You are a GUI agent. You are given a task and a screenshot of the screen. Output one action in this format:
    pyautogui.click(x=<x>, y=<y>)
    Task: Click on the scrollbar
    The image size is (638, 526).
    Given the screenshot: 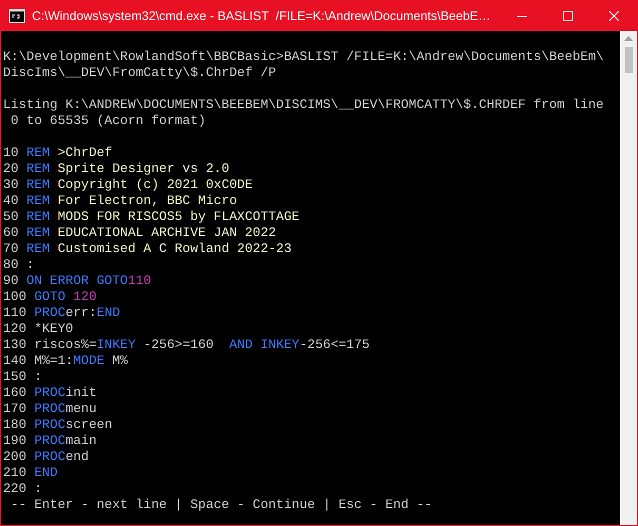 What is the action you would take?
    pyautogui.click(x=628, y=278)
    